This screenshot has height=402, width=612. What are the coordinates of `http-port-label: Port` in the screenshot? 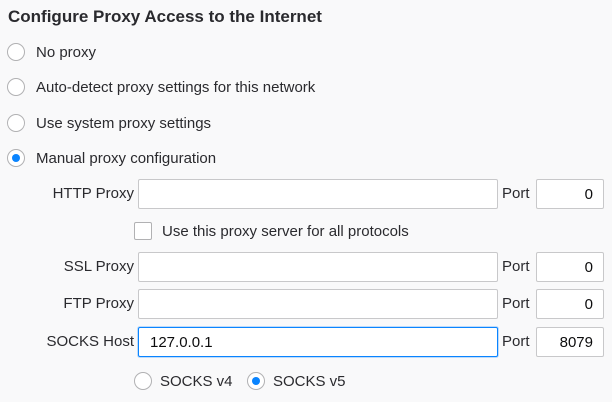 It's located at (516, 193).